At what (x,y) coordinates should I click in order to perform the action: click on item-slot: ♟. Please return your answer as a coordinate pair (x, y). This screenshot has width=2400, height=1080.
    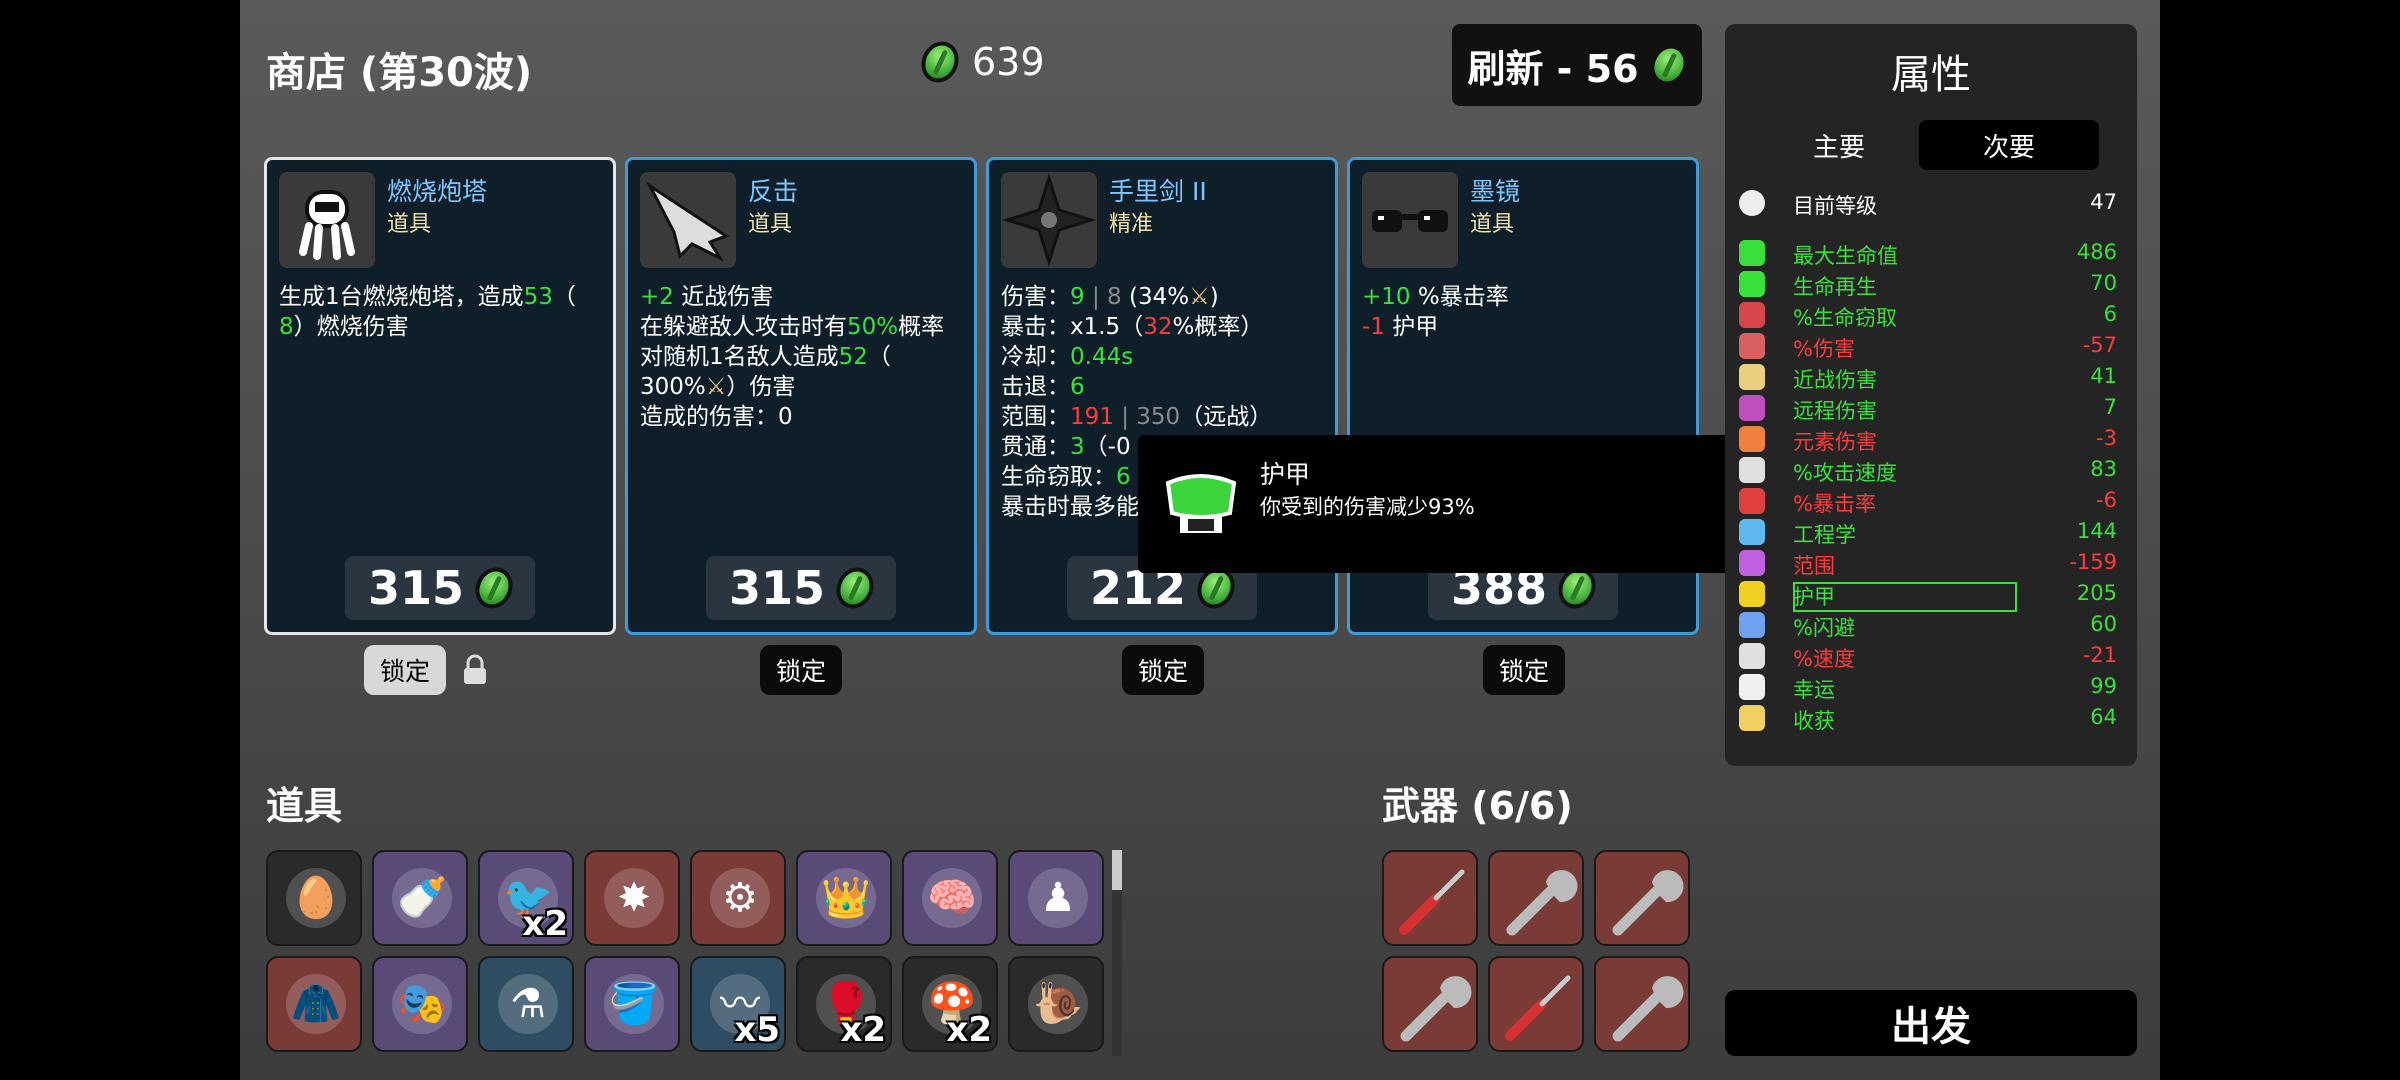
    Looking at the image, I should click on (1056, 898).